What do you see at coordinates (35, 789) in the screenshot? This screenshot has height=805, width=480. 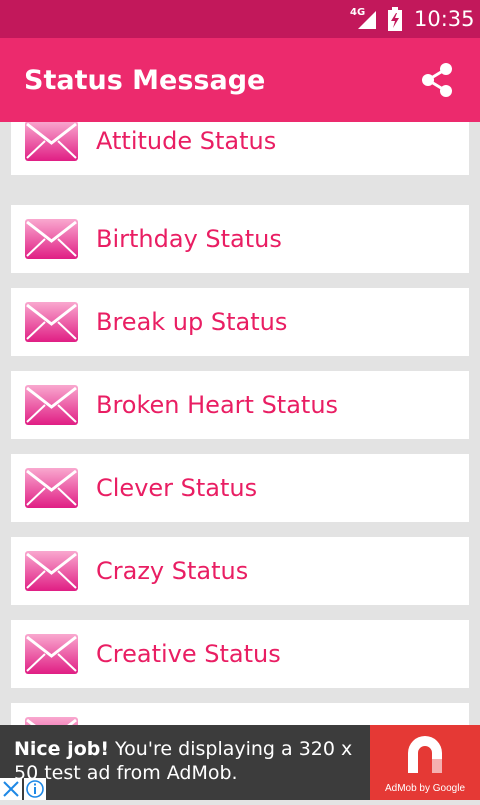 I see `ad-info-icon` at bounding box center [35, 789].